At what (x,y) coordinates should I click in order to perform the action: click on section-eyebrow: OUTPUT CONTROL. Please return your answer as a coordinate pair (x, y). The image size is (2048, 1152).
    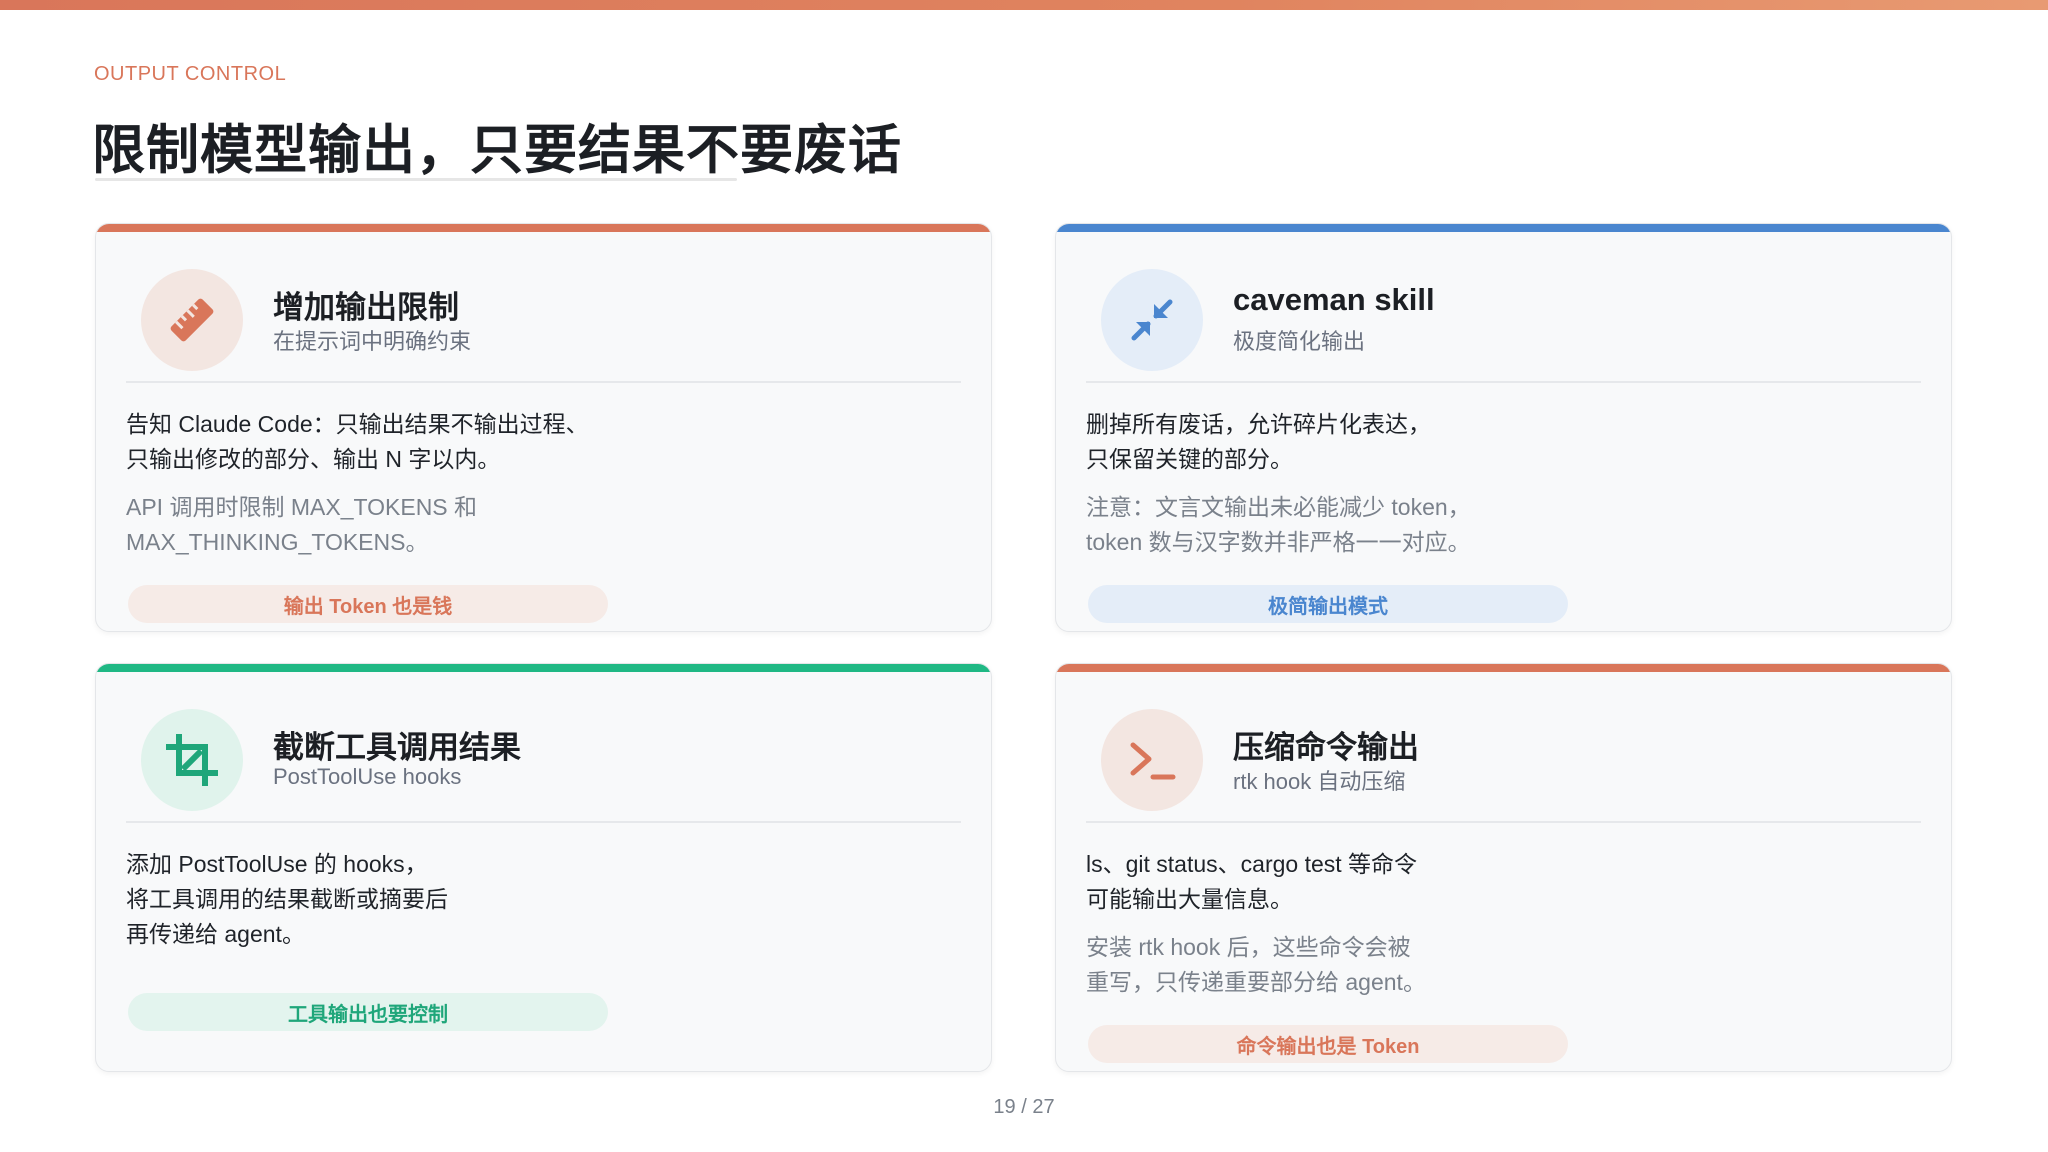
    Looking at the image, I should click on (190, 74).